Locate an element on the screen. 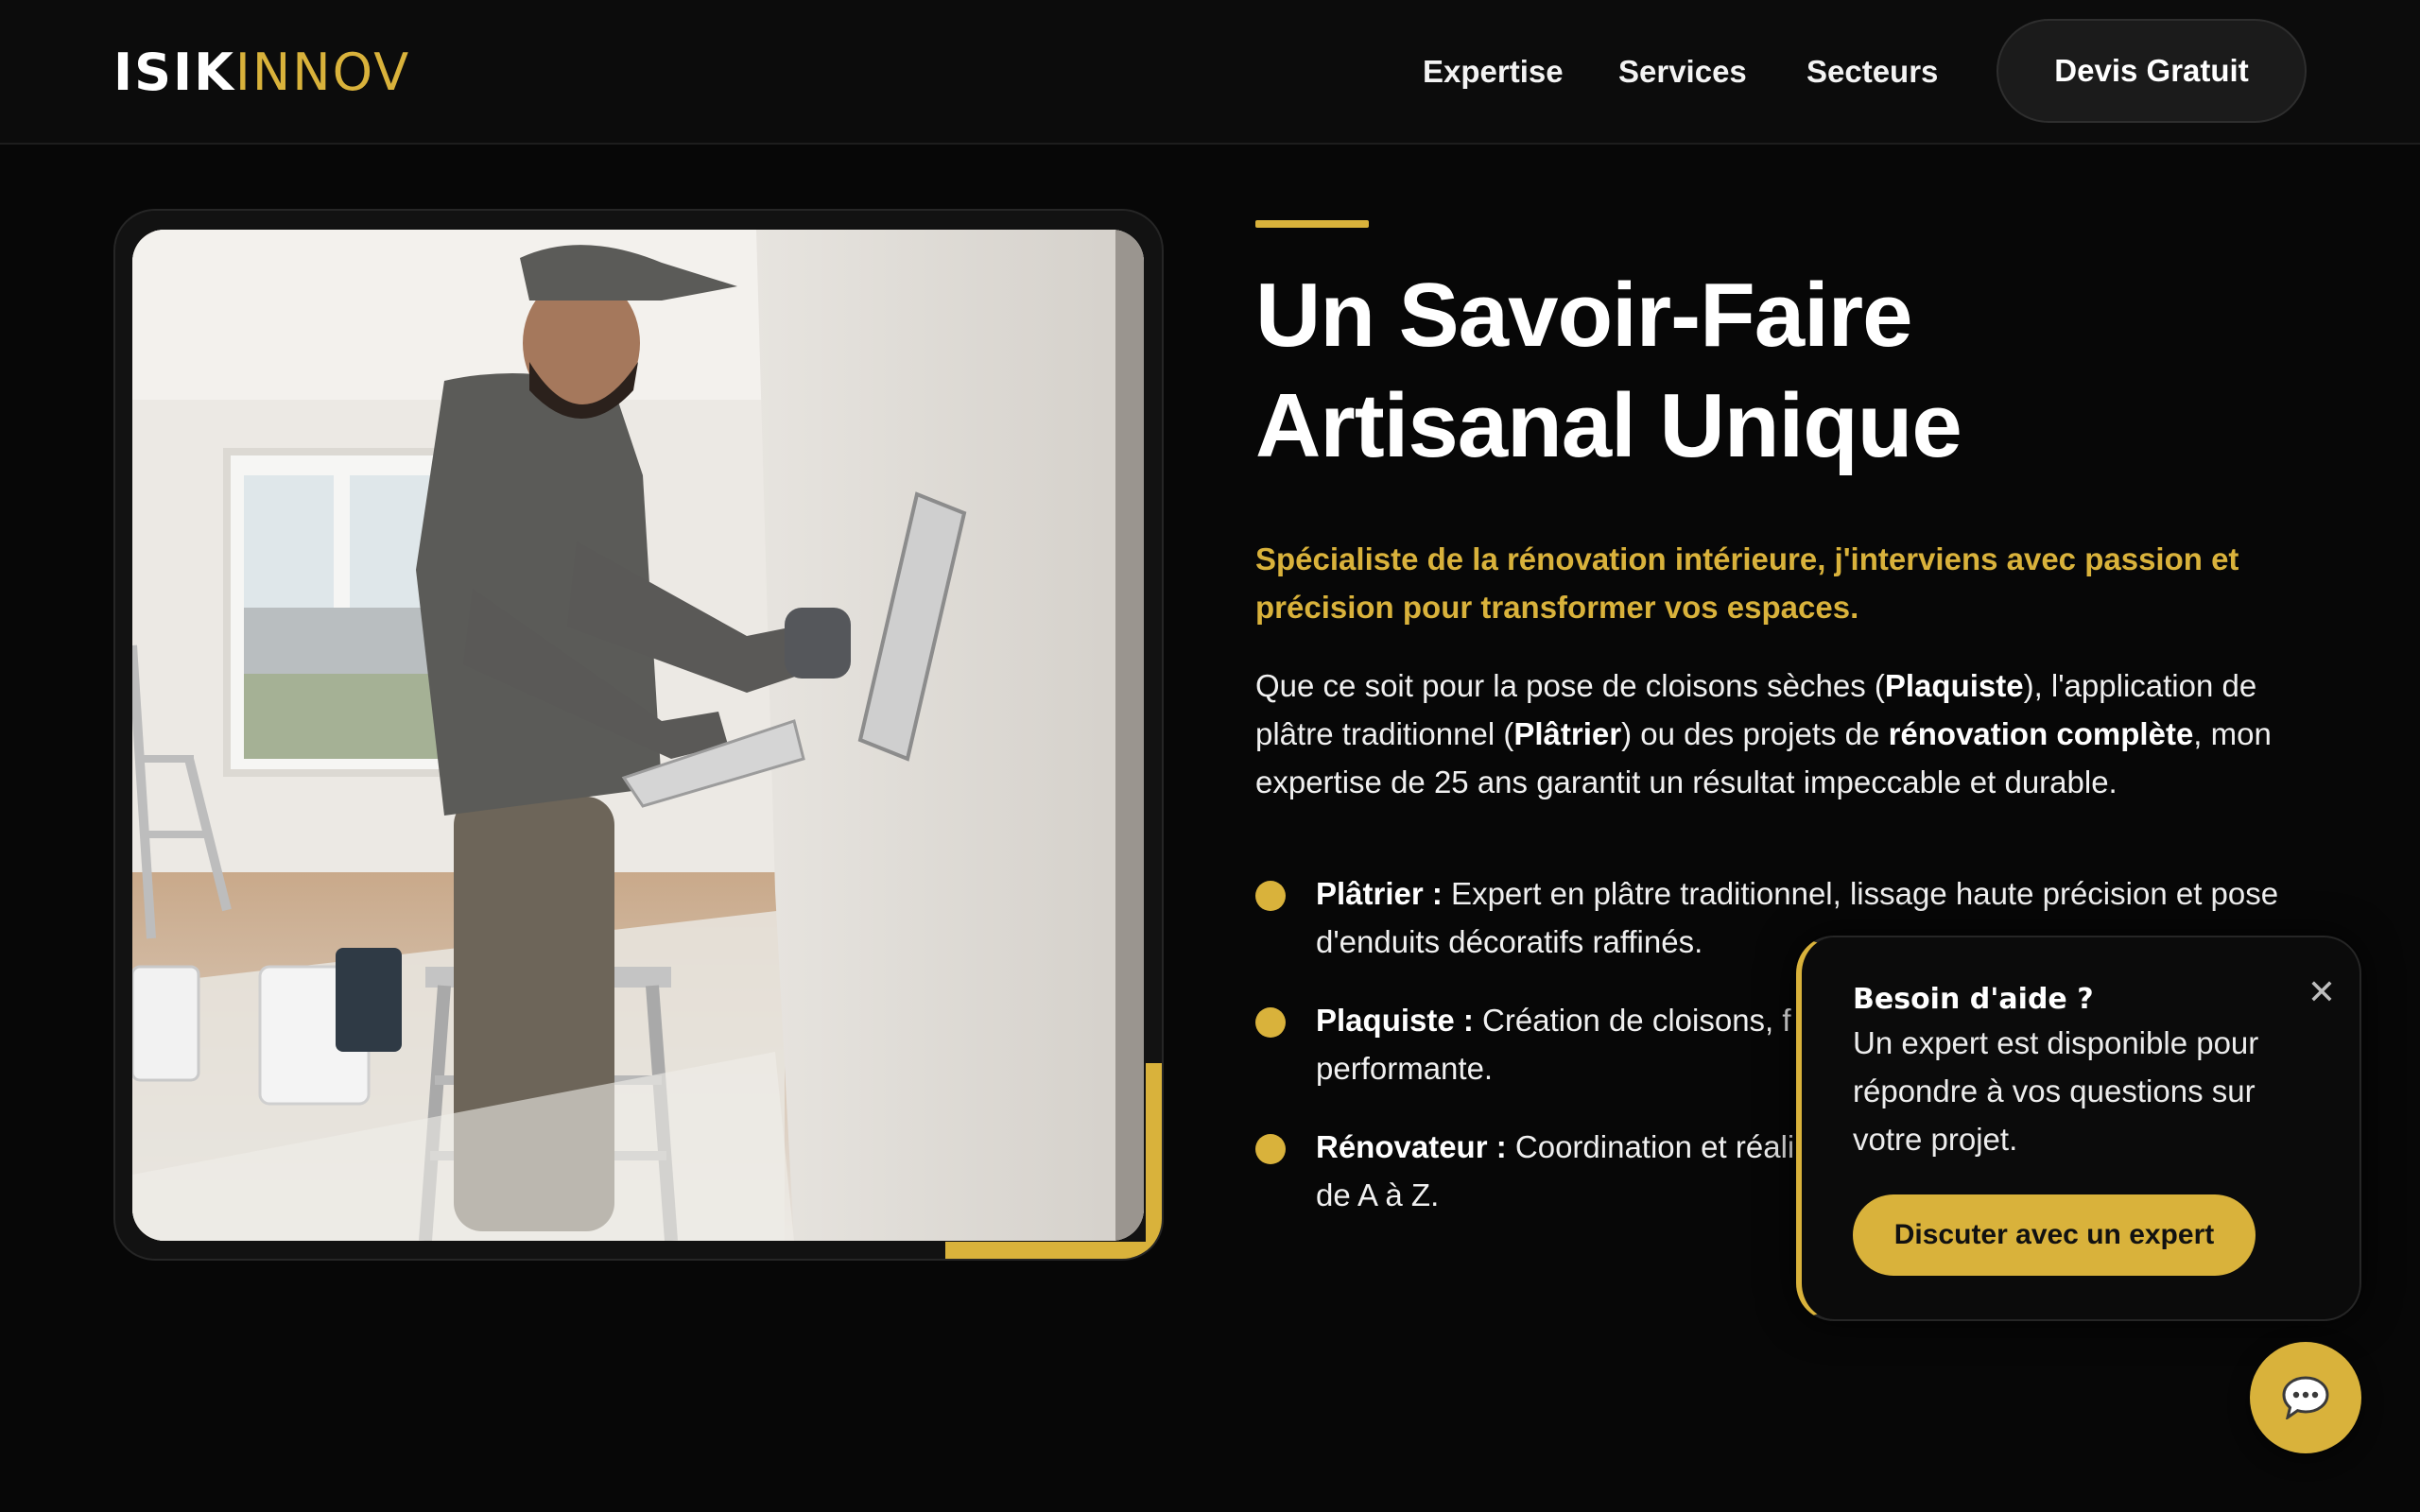 Image resolution: width=2420 pixels, height=1512 pixels. logo-part-isik: ISIK is located at coordinates (174, 72).